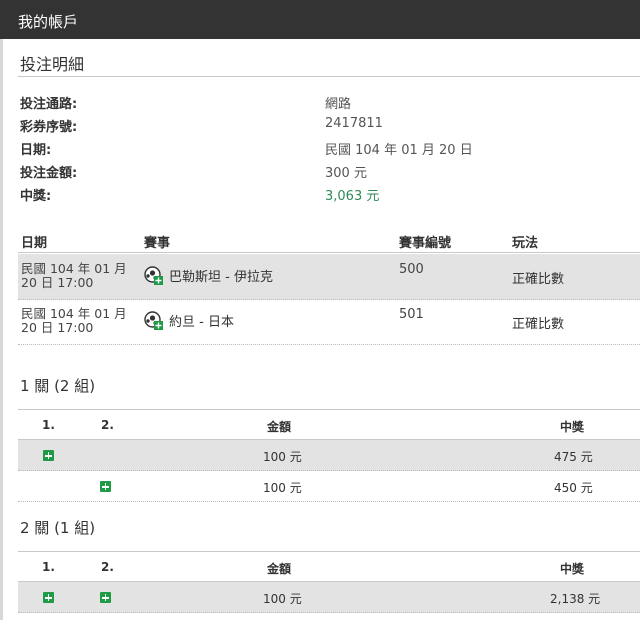 This screenshot has width=640, height=620. Describe the element at coordinates (58, 386) in the screenshot. I see `group-title: 1 關 (2 組)` at that location.